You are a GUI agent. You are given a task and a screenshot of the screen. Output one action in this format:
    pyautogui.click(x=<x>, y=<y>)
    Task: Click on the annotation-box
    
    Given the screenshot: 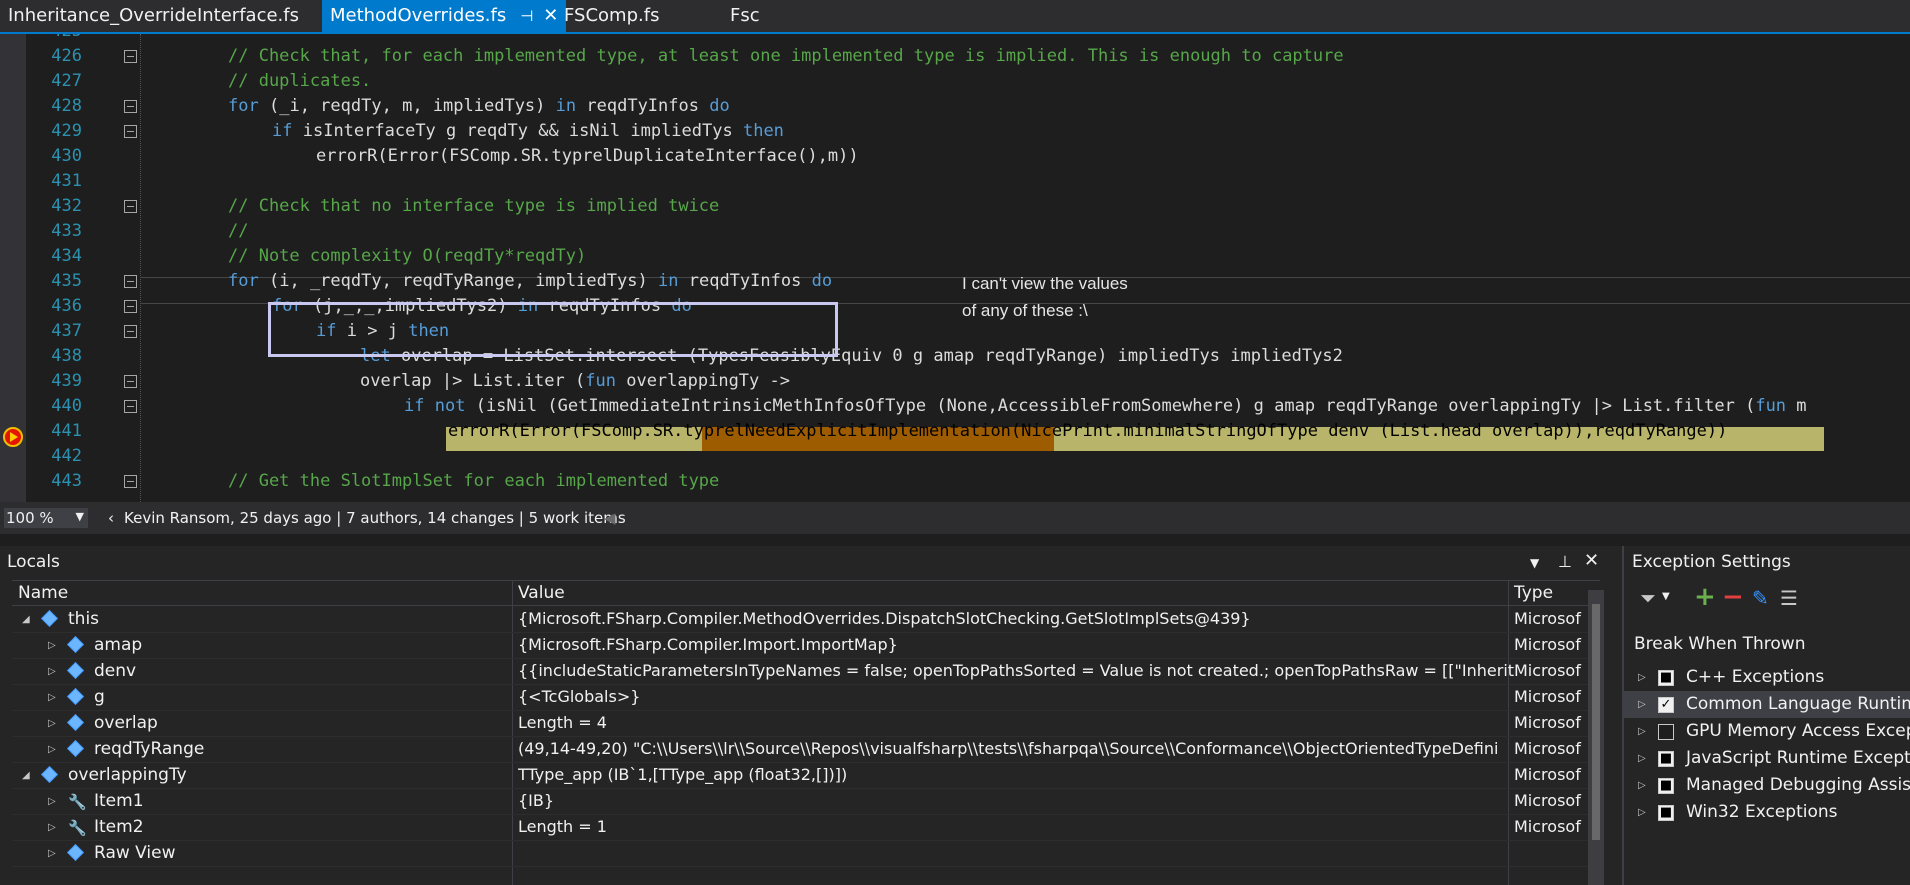 What is the action you would take?
    pyautogui.click(x=553, y=329)
    